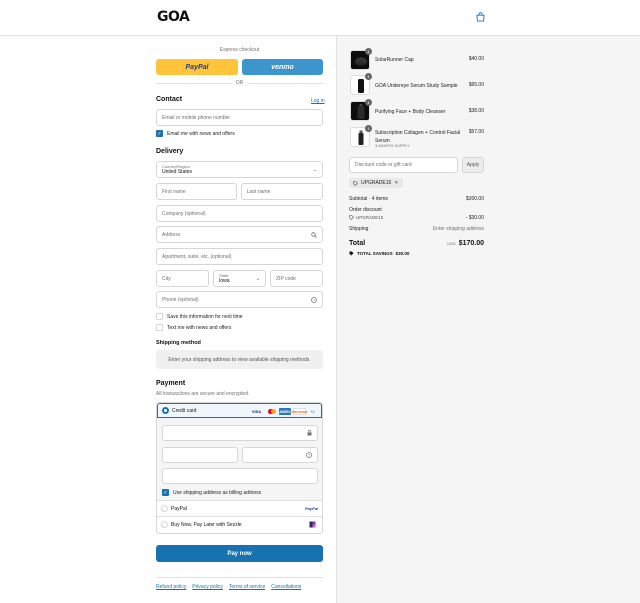 The height and width of the screenshot is (603, 640). What do you see at coordinates (174, 191) in the screenshot?
I see `first-name-placeholder: First name` at bounding box center [174, 191].